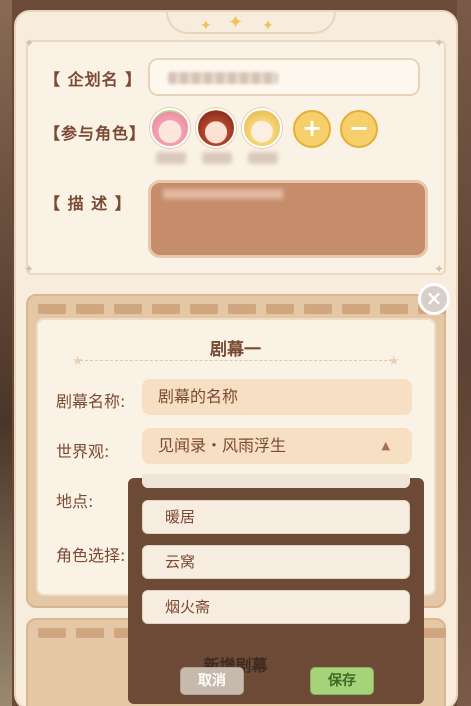  I want to click on dropdown-arrow-icon: ▲, so click(385, 445).